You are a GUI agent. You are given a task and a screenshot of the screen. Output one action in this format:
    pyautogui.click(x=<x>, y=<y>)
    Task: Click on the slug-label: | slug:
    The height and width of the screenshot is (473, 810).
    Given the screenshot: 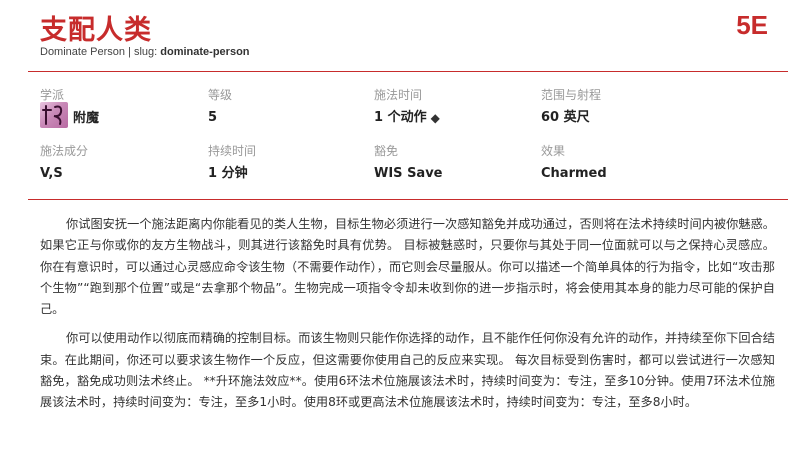 What is the action you would take?
    pyautogui.click(x=143, y=52)
    